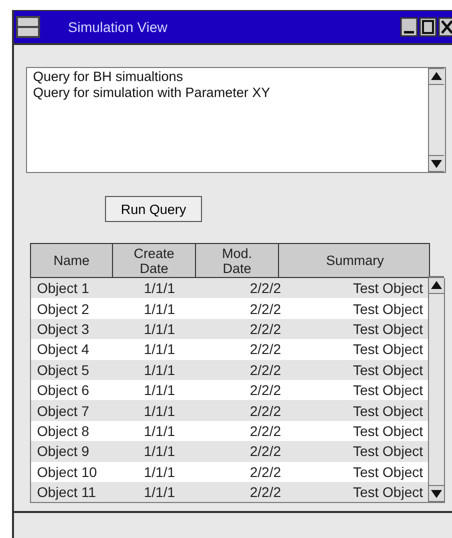 This screenshot has height=538, width=452. What do you see at coordinates (154, 260) in the screenshot?
I see `column-header: Create Date` at bounding box center [154, 260].